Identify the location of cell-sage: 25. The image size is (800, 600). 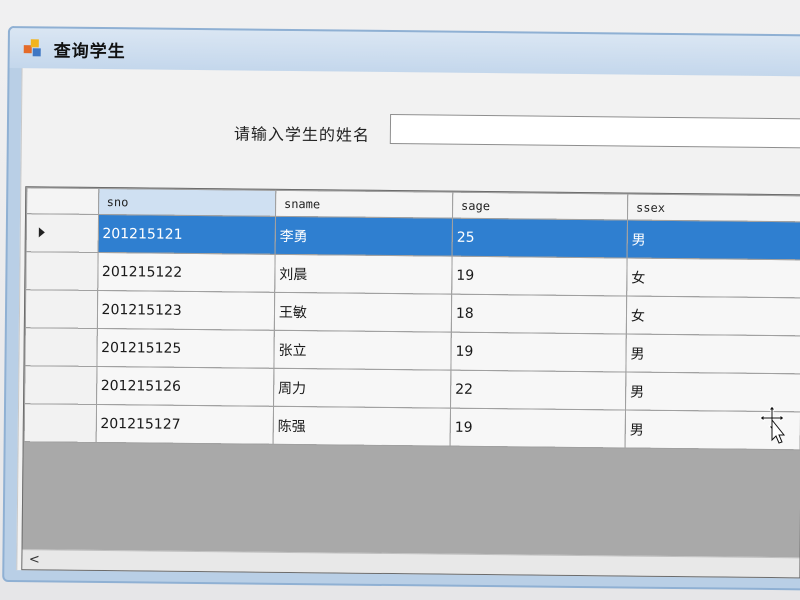
(540, 238).